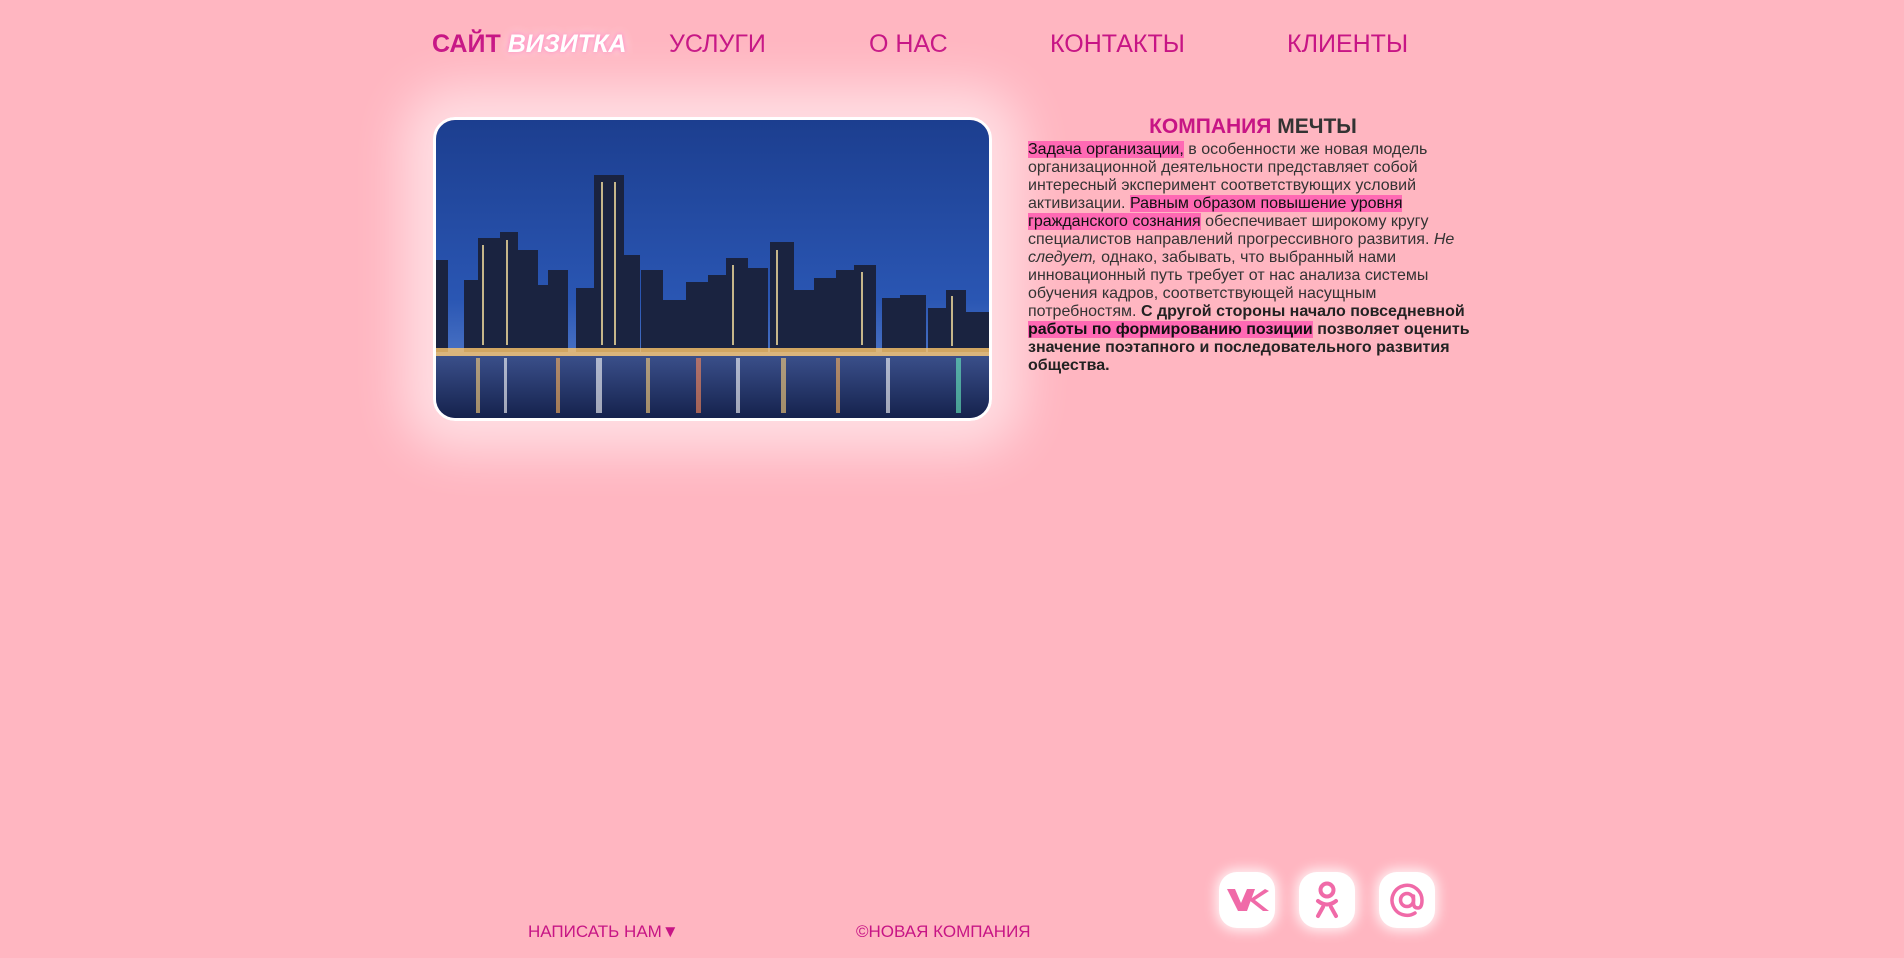  Describe the element at coordinates (717, 44) in the screenshot. I see `nav-services: УСЛУГИ` at that location.